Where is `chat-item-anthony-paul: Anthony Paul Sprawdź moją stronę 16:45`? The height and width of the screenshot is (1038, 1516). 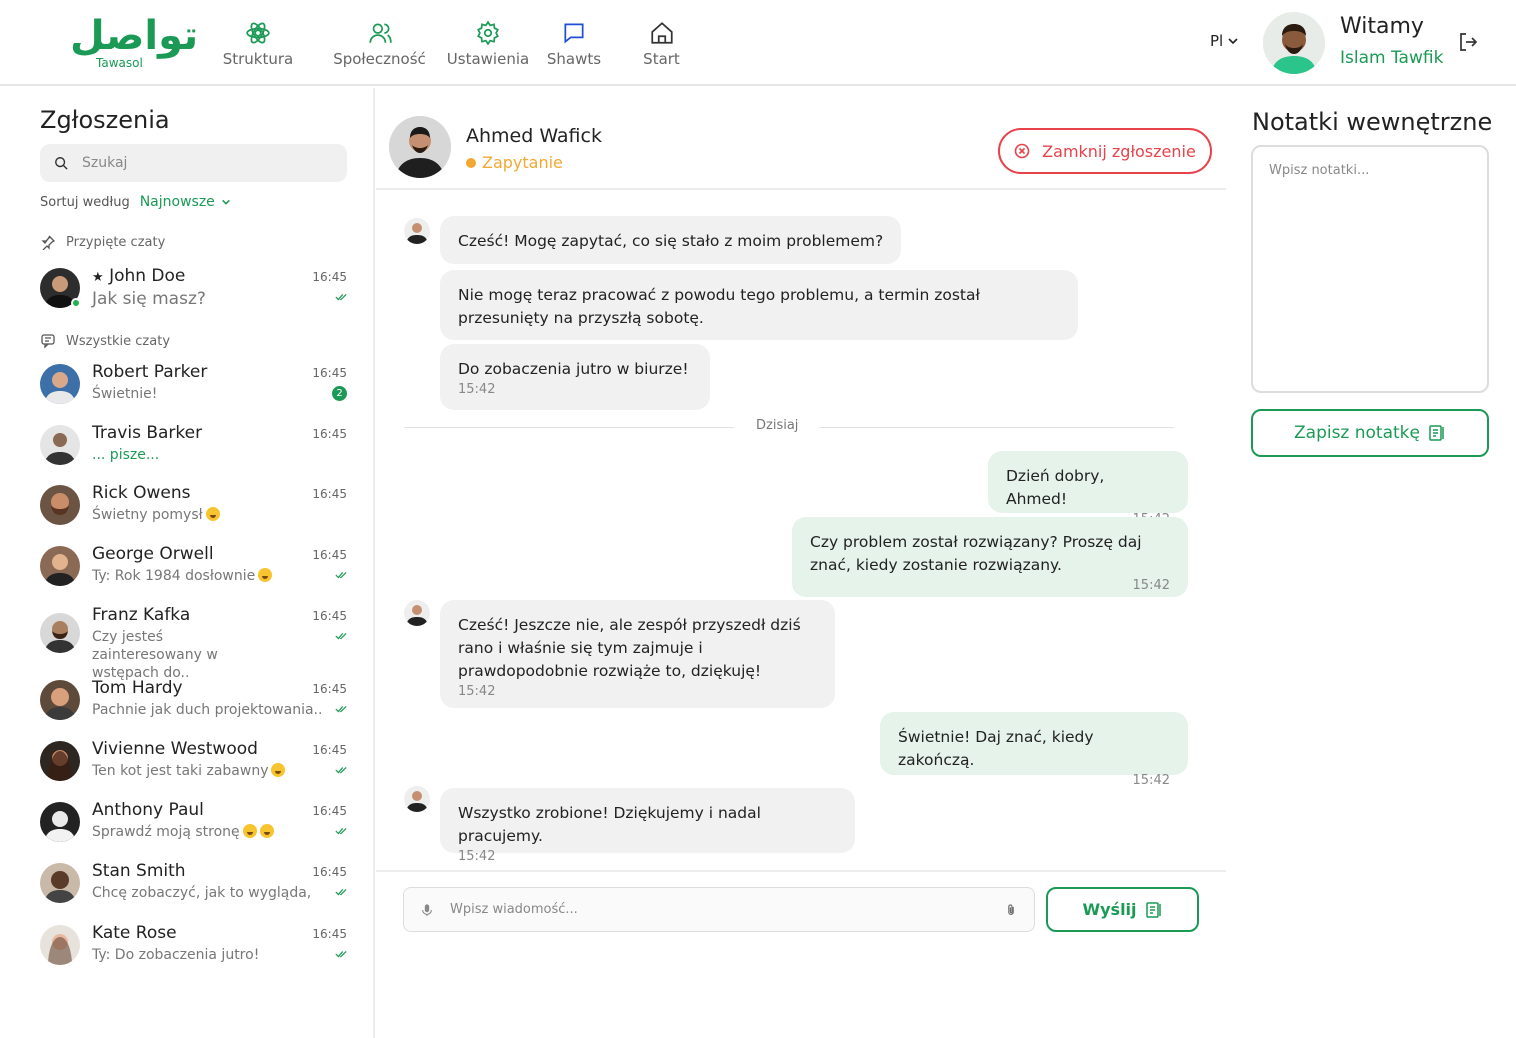 chat-item-anthony-paul: Anthony Paul Sprawdź moją stronę 16:45 is located at coordinates (195, 823).